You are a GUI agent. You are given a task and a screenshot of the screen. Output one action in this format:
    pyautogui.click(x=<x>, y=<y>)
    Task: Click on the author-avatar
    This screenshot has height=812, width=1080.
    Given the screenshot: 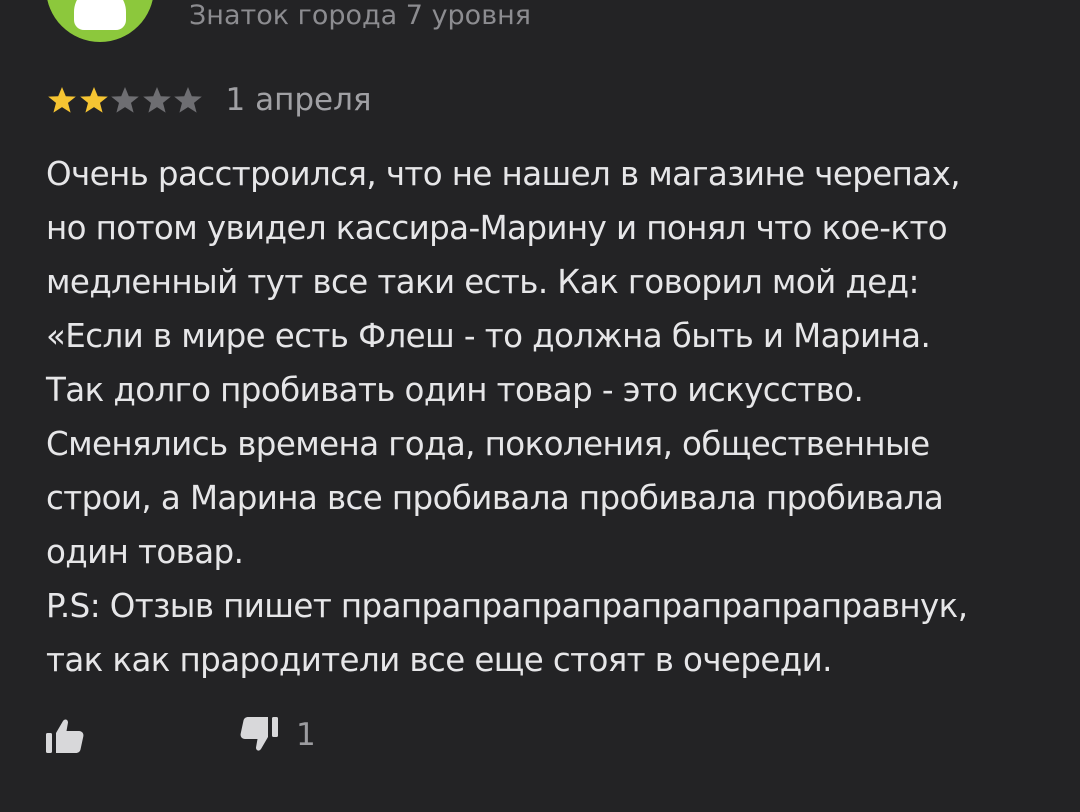 What is the action you would take?
    pyautogui.click(x=100, y=21)
    